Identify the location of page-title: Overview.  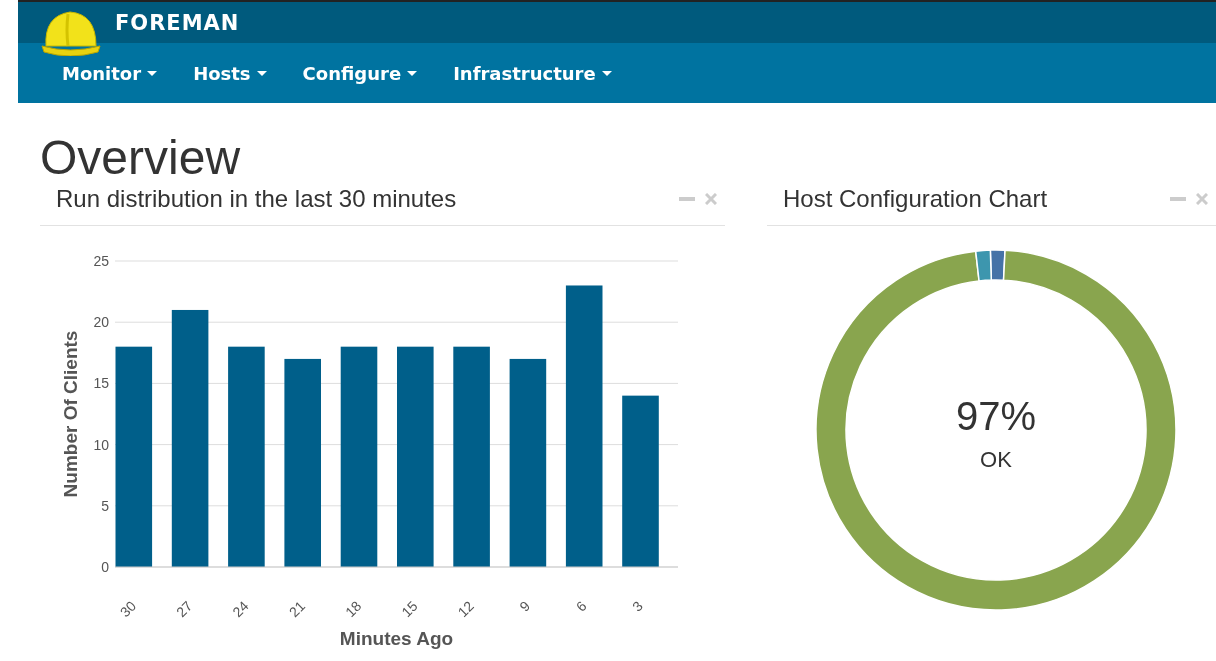
(141, 158).